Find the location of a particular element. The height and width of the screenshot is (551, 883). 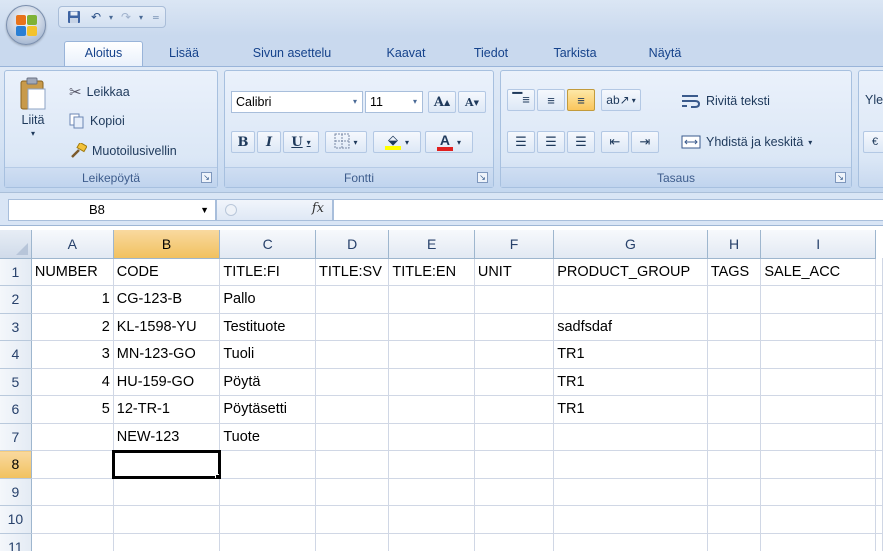

number-format-combo: Yle is located at coordinates (874, 100).